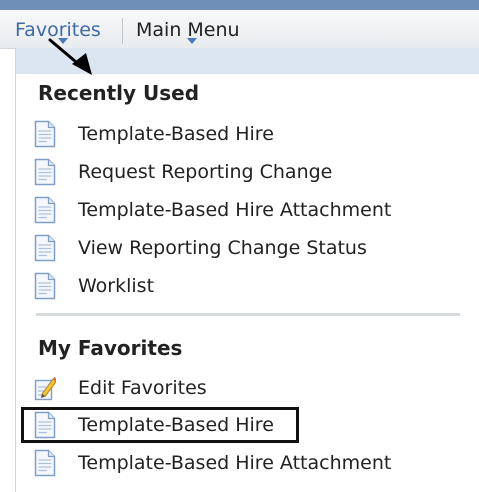 This screenshot has height=492, width=479. What do you see at coordinates (247, 61) in the screenshot?
I see `dropdown-header-band` at bounding box center [247, 61].